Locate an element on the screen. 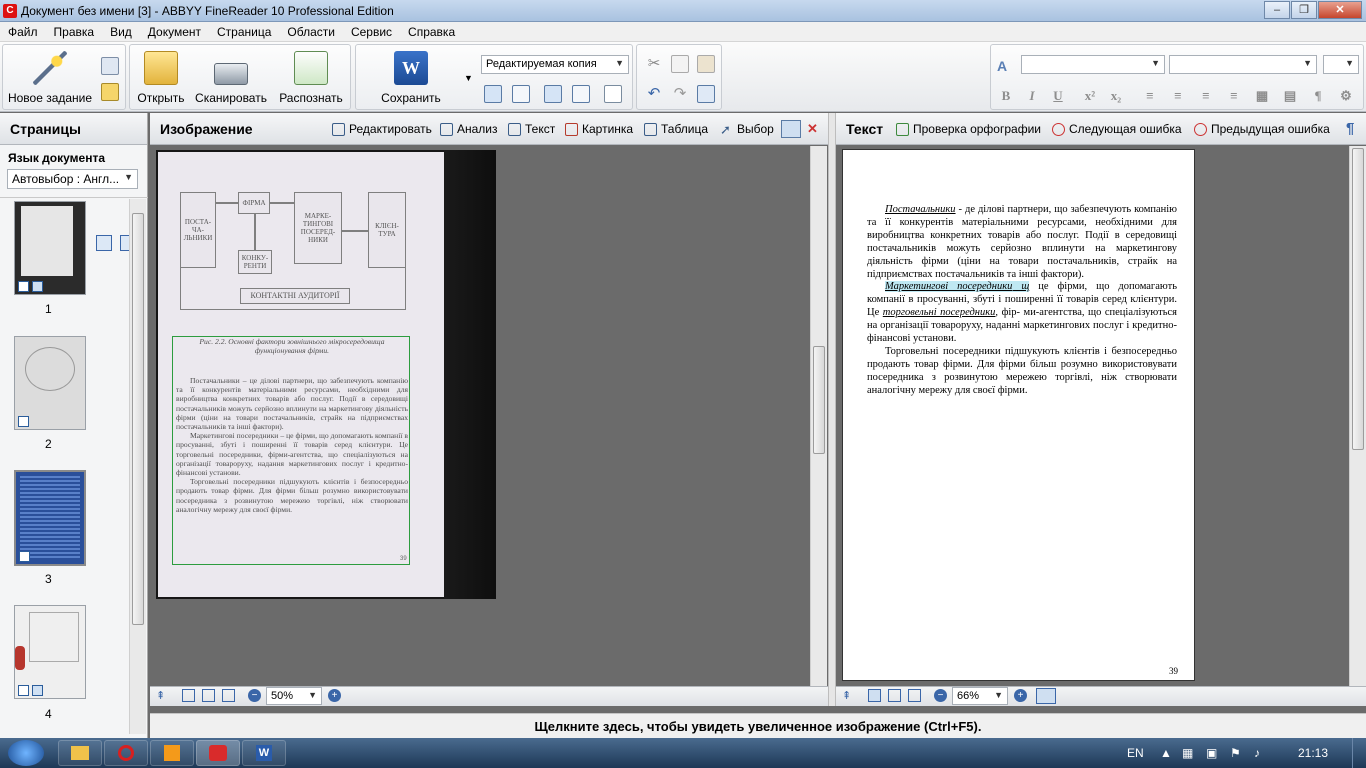 The width and height of the screenshot is (1366, 768). save-dropdown-arrow: ▼ is located at coordinates (468, 78).